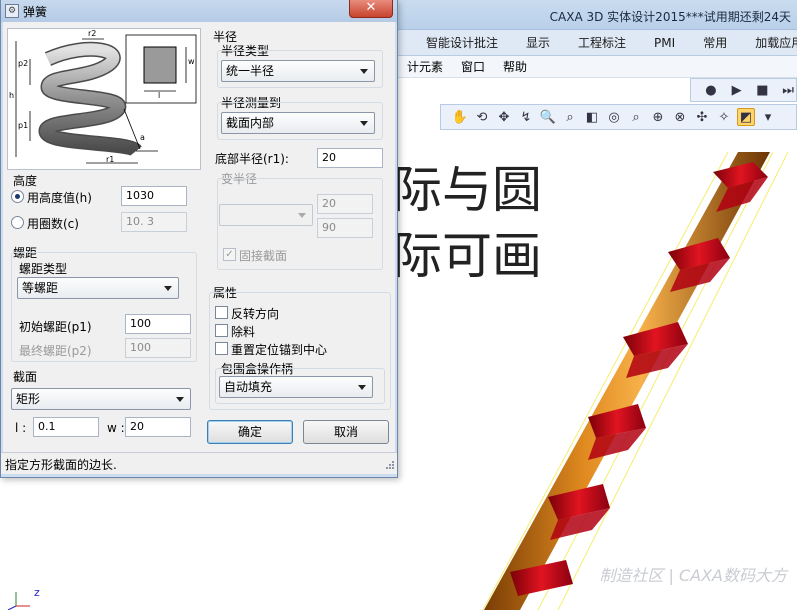 The height and width of the screenshot is (613, 797). Describe the element at coordinates (345, 204) in the screenshot. I see `variable-radius-input-1: 20` at that location.